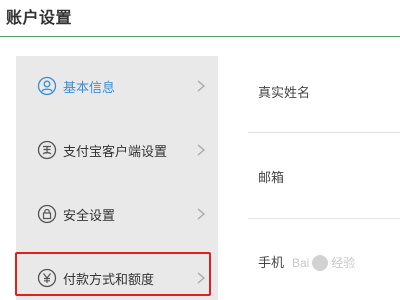 This screenshot has height=300, width=400. What do you see at coordinates (117, 86) in the screenshot?
I see `sidebar-item-basic-info: 基本信息` at bounding box center [117, 86].